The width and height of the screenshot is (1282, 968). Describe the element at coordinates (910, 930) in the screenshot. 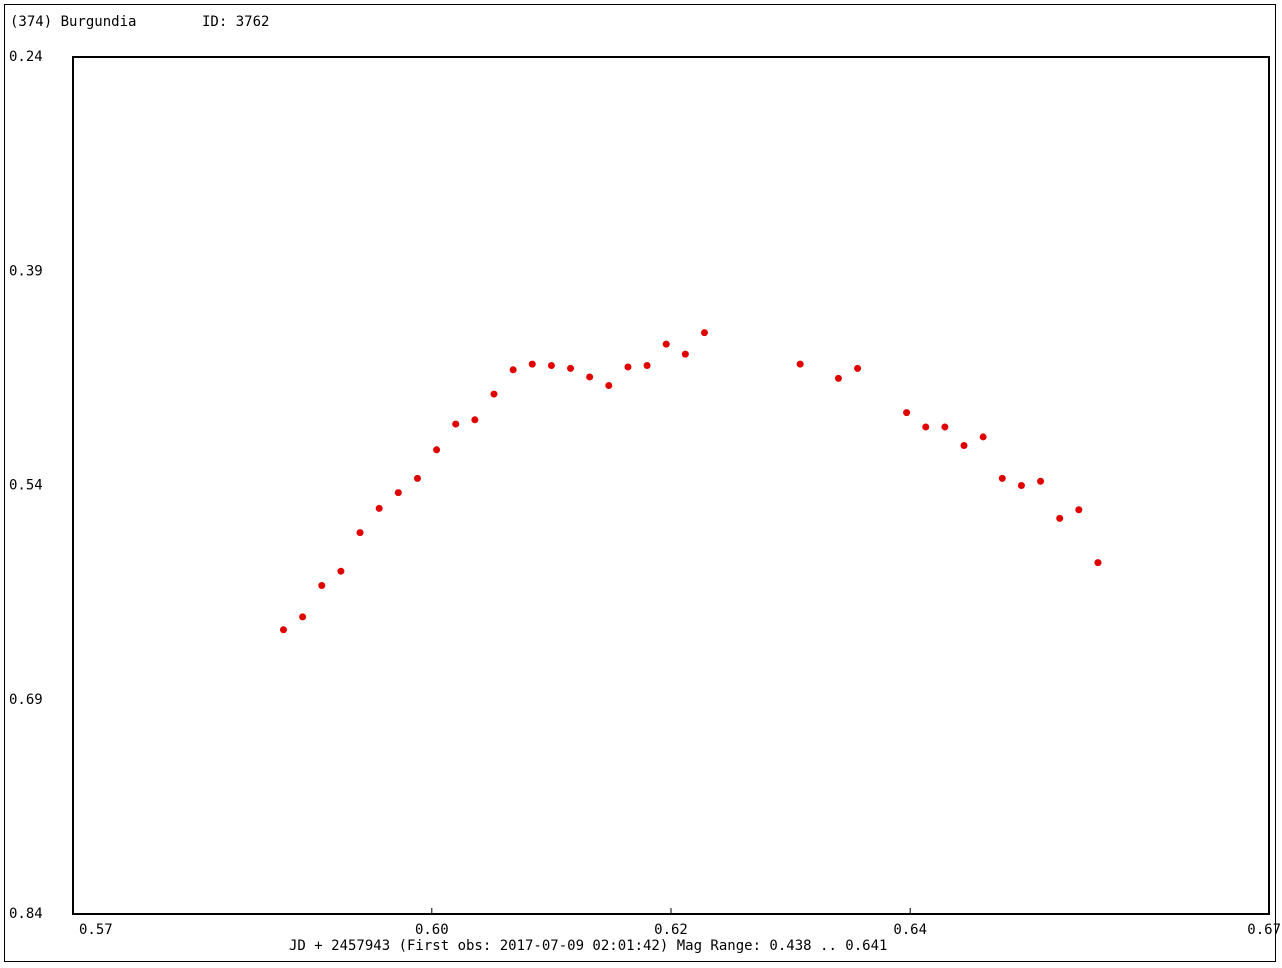

I see `x-tick-label: 0.64` at that location.